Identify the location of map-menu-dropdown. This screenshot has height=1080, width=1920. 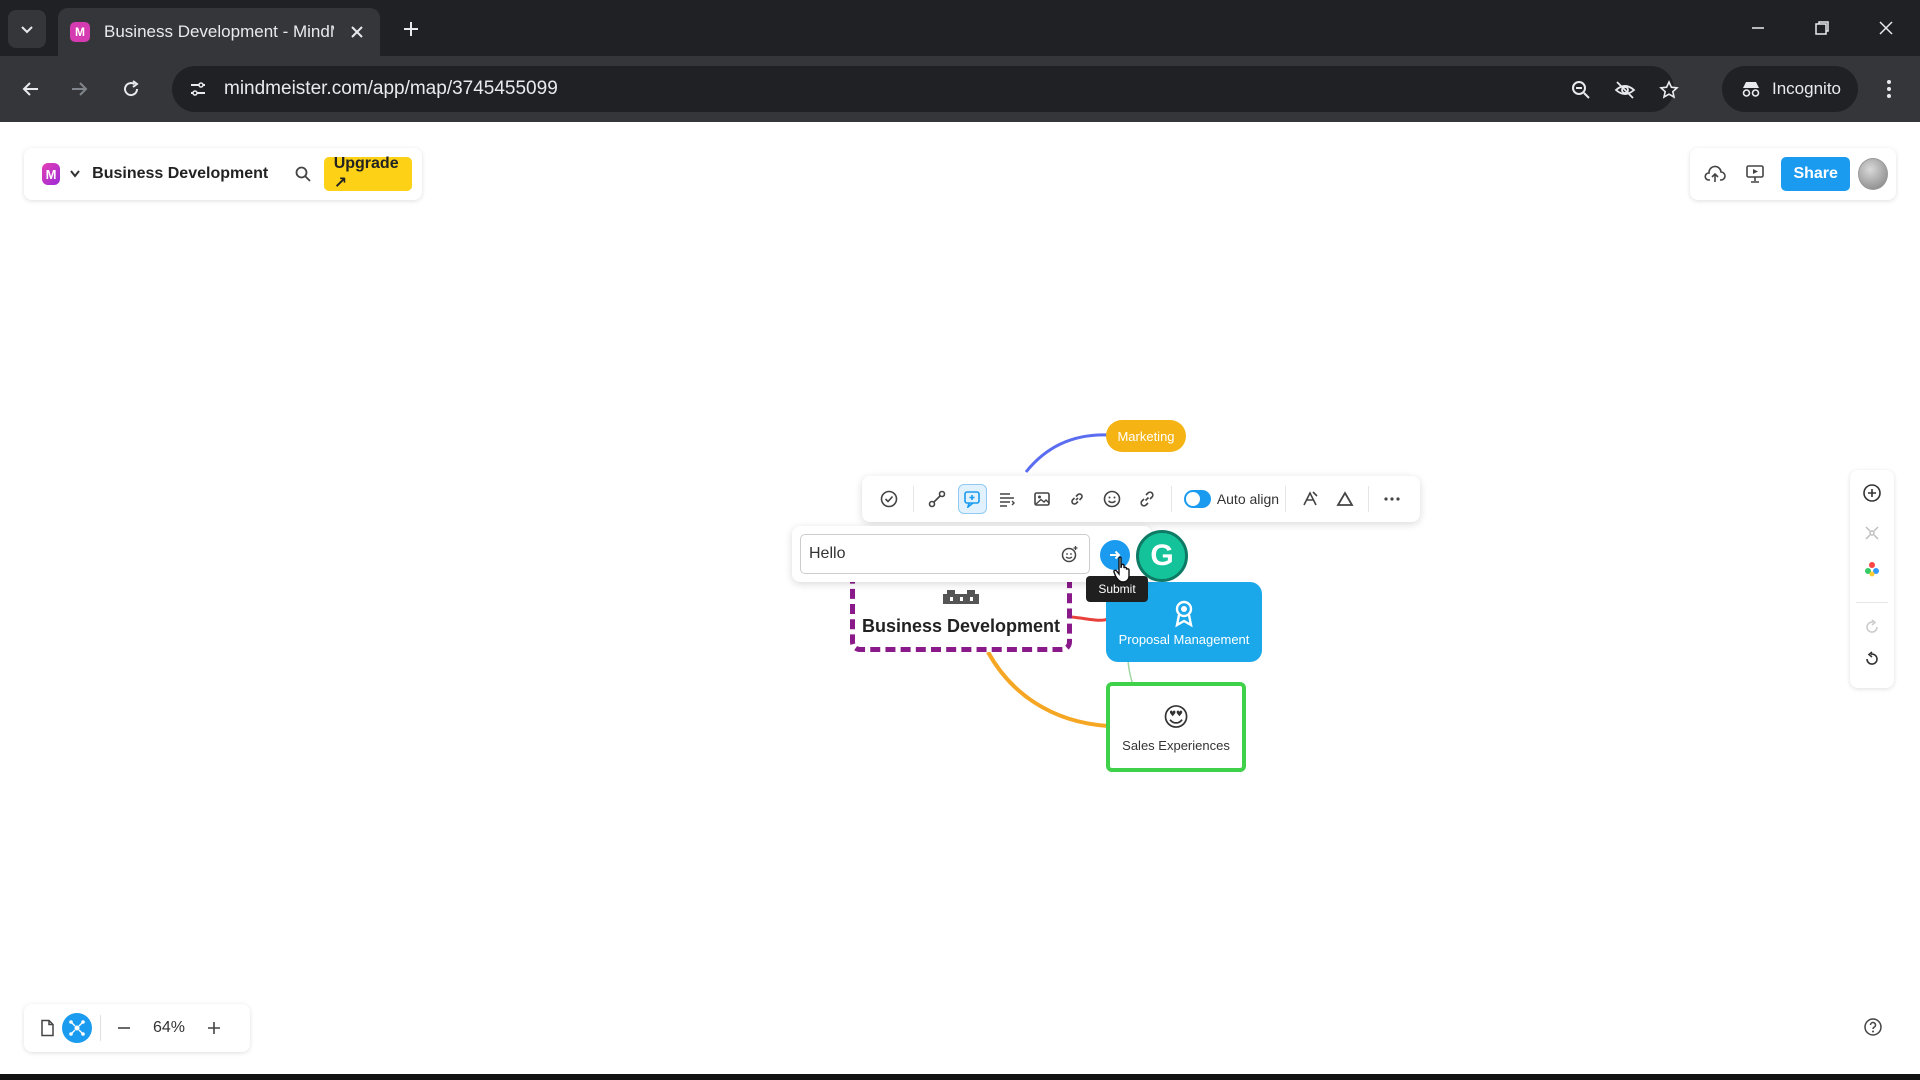
(75, 174).